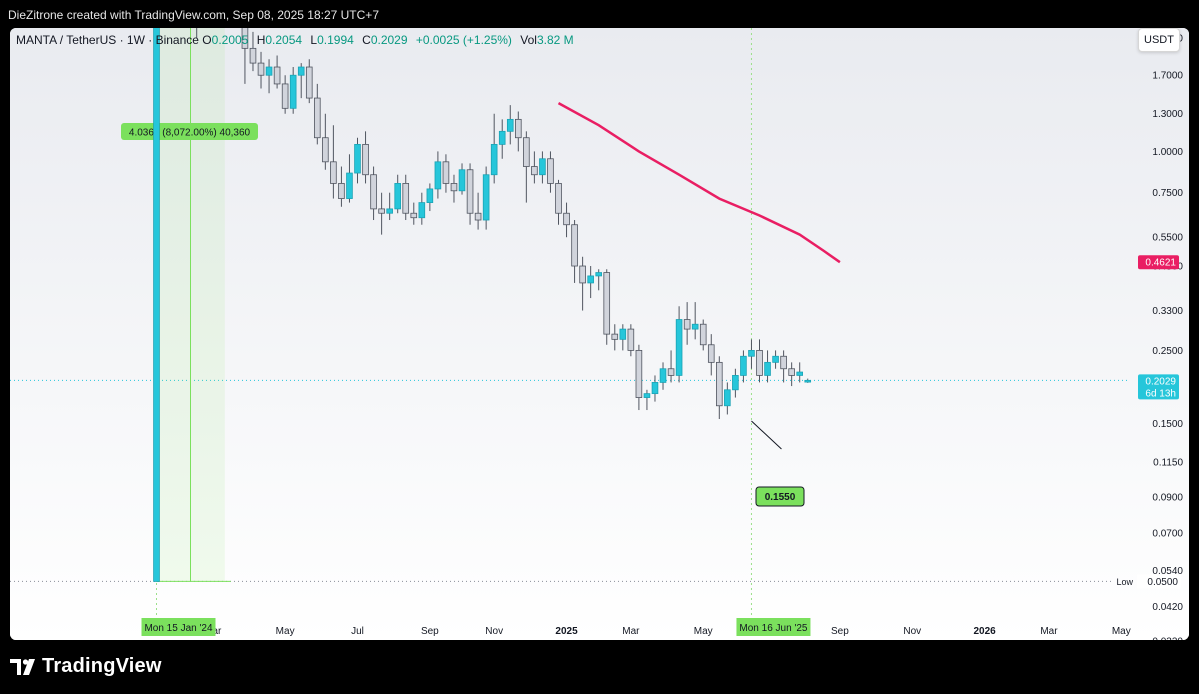 This screenshot has height=694, width=1199. I want to click on y-tick-label: 0.0900, so click(1167, 498).